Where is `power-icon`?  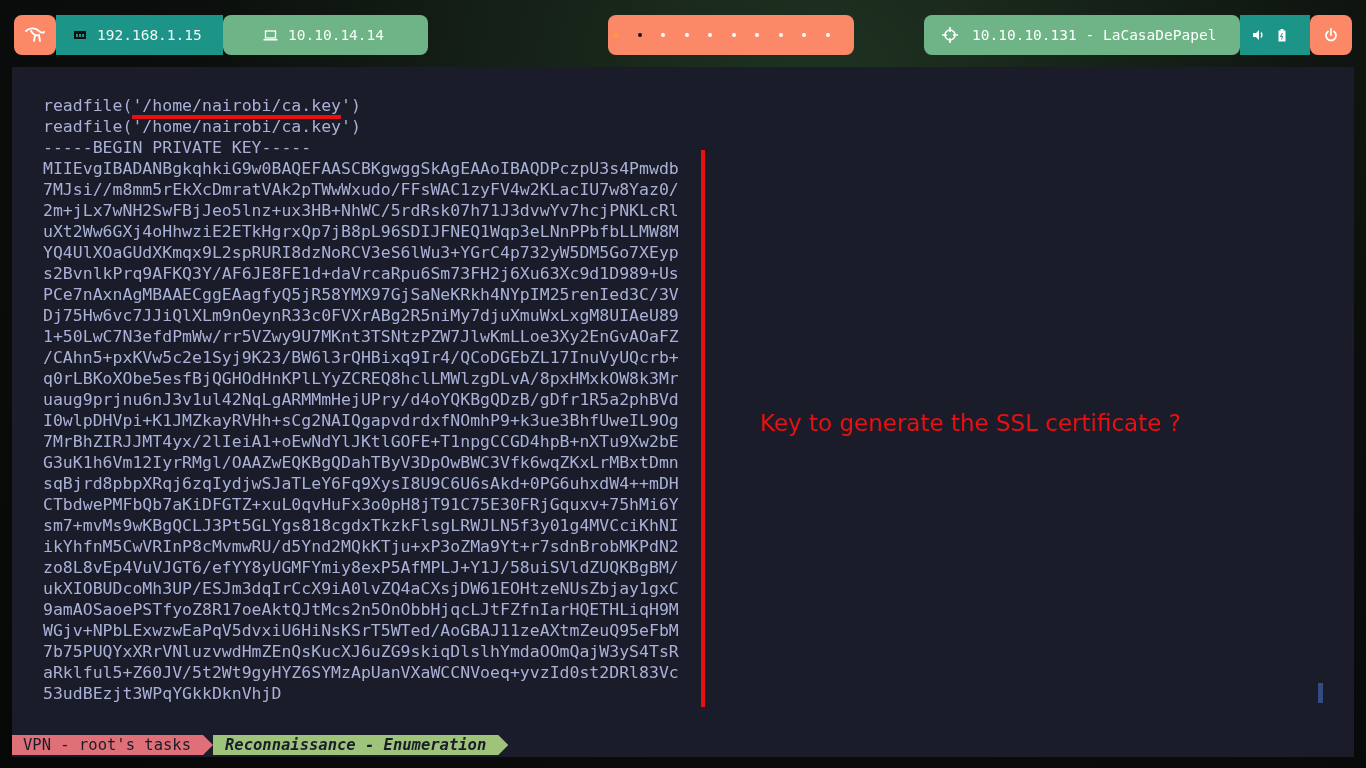 power-icon is located at coordinates (1331, 35).